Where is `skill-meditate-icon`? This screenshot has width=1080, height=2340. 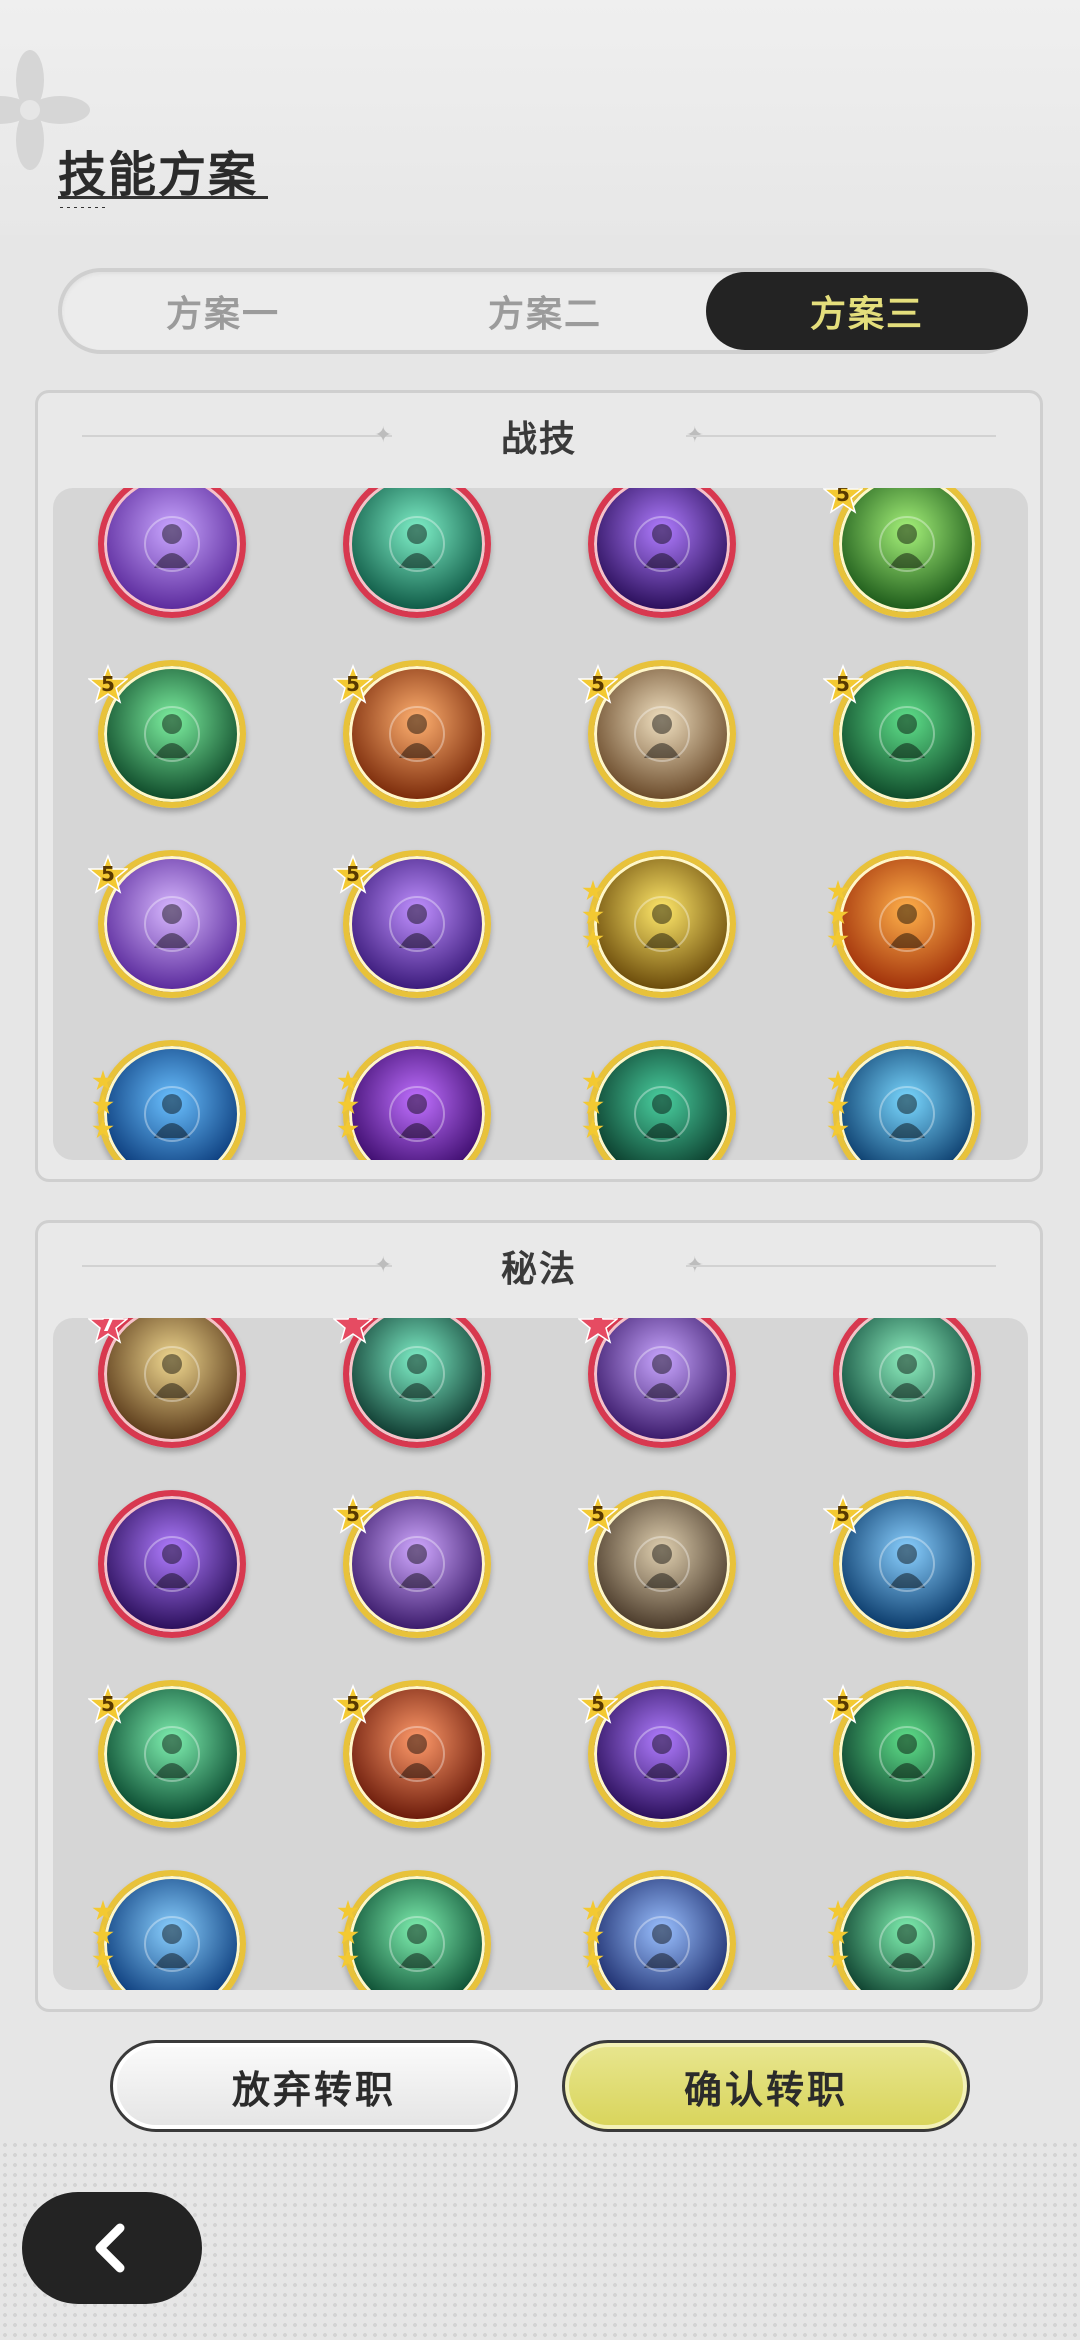
skill-meditate-icon is located at coordinates (417, 553).